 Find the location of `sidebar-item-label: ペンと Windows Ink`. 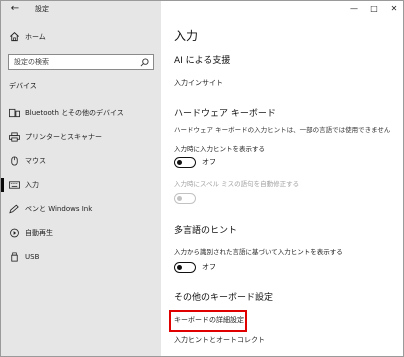

sidebar-item-label: ペンと Windows Ink is located at coordinates (59, 209).